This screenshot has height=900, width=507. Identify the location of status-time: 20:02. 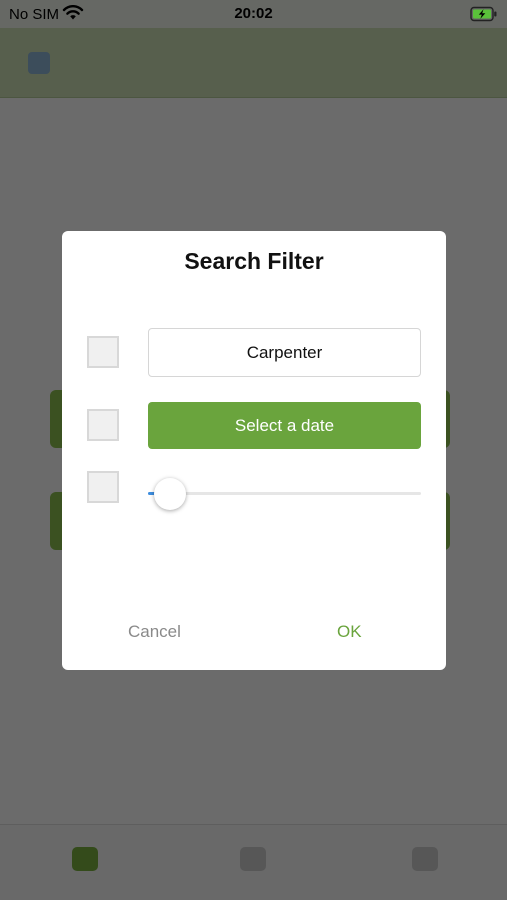
(253, 13).